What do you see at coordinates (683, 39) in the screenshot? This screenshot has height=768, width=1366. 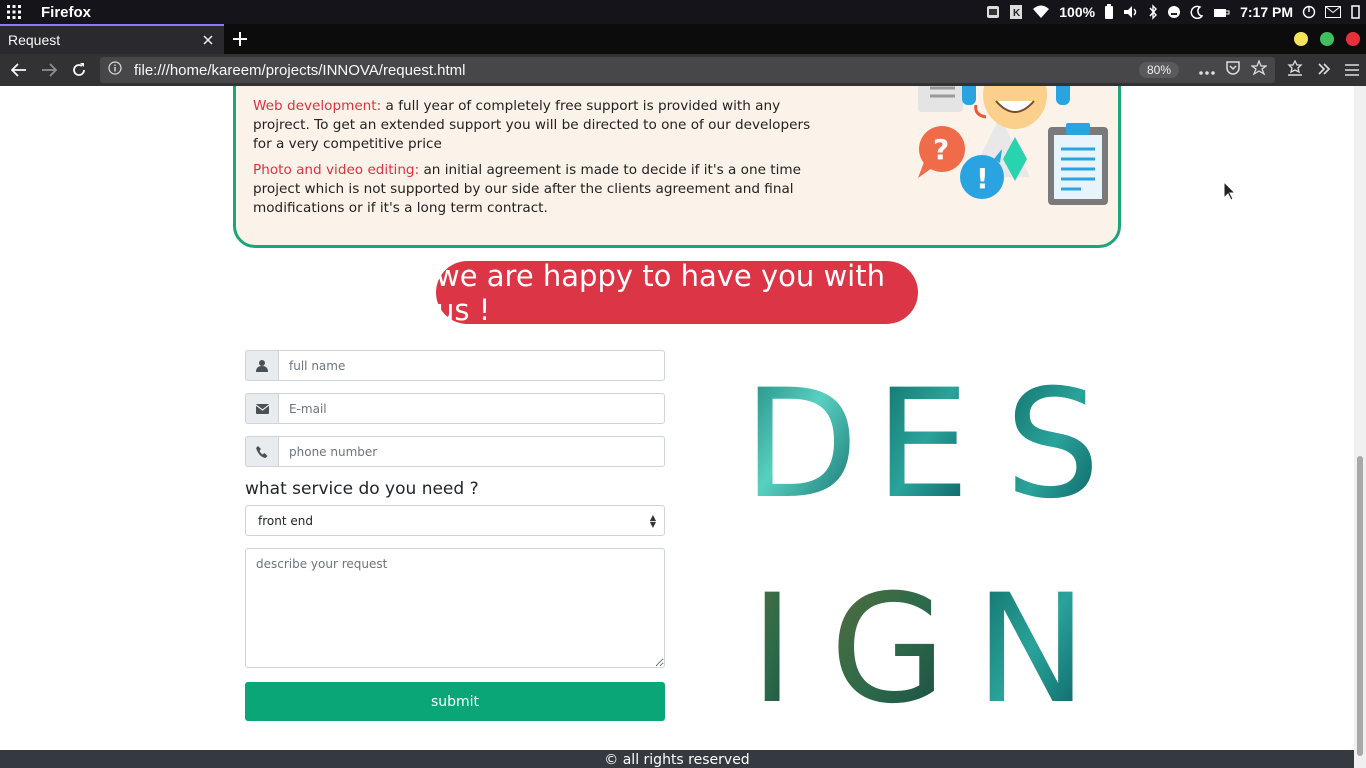 I see `browser-tab-strip: Request` at bounding box center [683, 39].